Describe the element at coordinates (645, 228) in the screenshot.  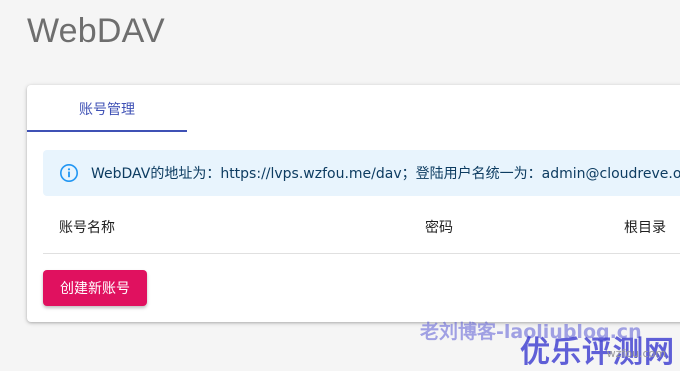
I see `column-header-root-dir: 根目录` at that location.